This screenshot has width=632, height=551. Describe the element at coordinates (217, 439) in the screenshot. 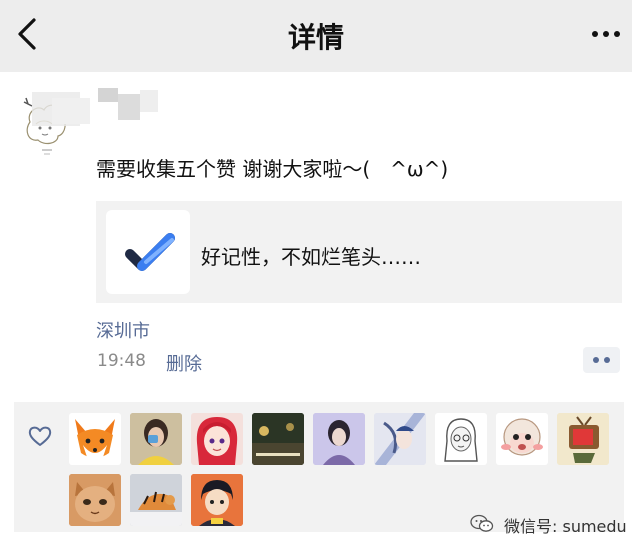

I see `liker-avatar-anime-red-hair` at that location.